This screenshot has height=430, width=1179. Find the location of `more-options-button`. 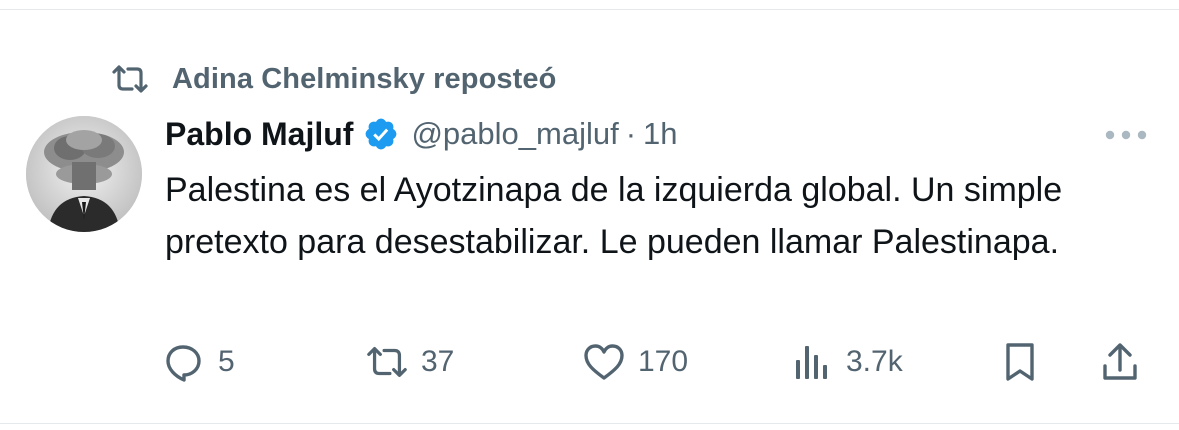

more-options-button is located at coordinates (1126, 135).